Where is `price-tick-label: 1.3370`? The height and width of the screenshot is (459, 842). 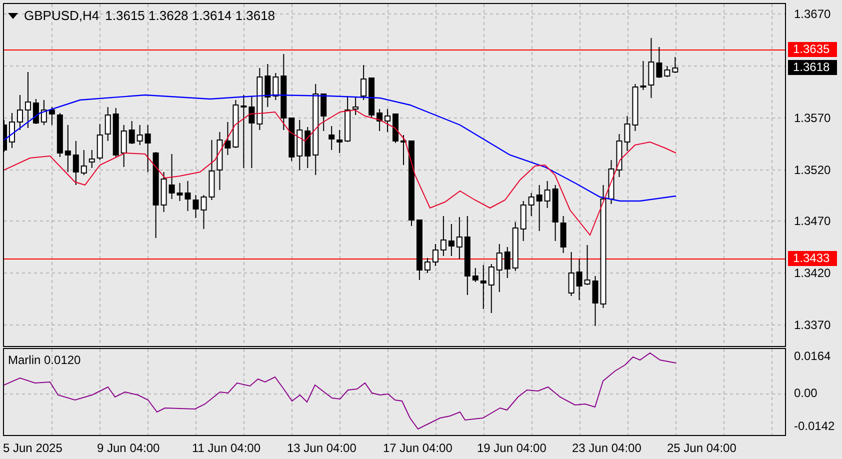
price-tick-label: 1.3370 is located at coordinates (812, 325).